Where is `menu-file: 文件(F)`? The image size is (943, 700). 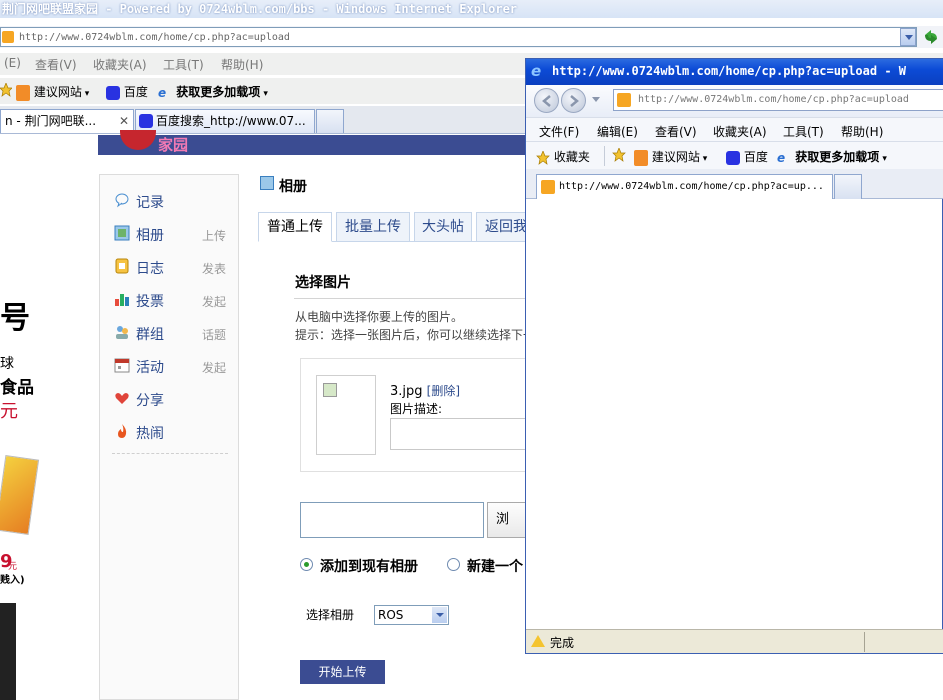 menu-file: 文件(F) is located at coordinates (559, 131).